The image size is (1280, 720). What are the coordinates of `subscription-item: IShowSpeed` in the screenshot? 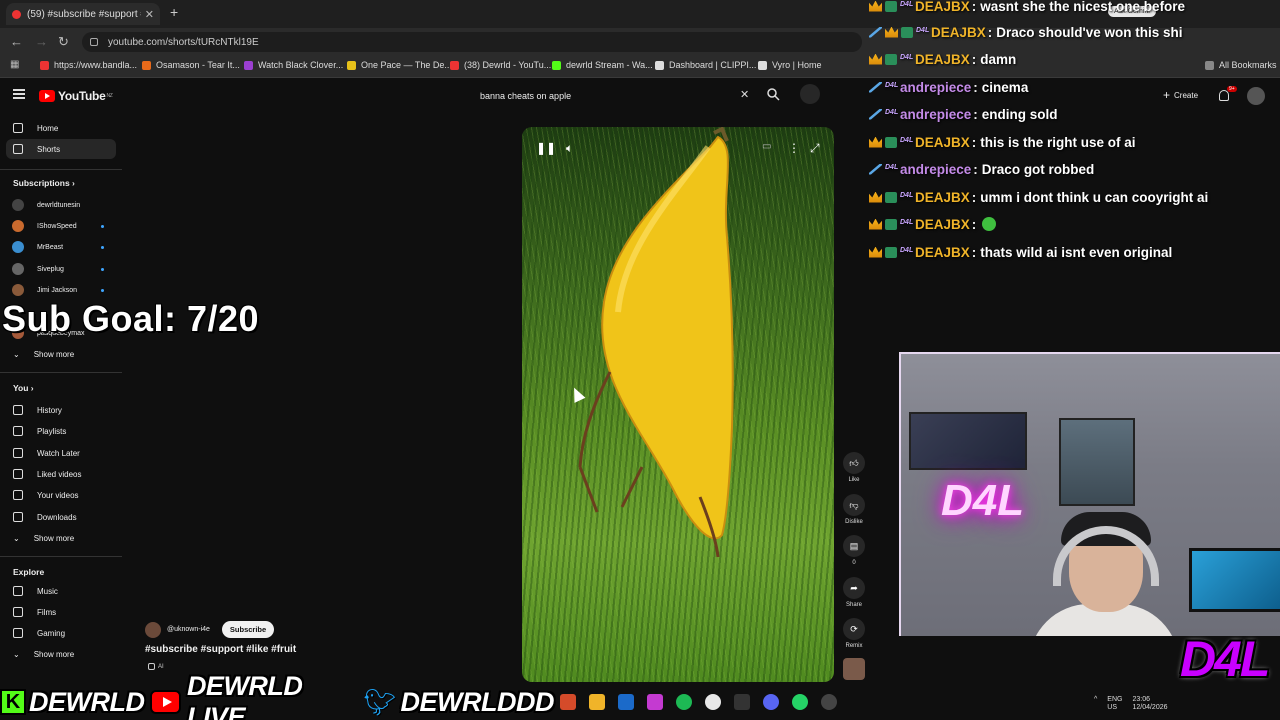 It's located at (61, 226).